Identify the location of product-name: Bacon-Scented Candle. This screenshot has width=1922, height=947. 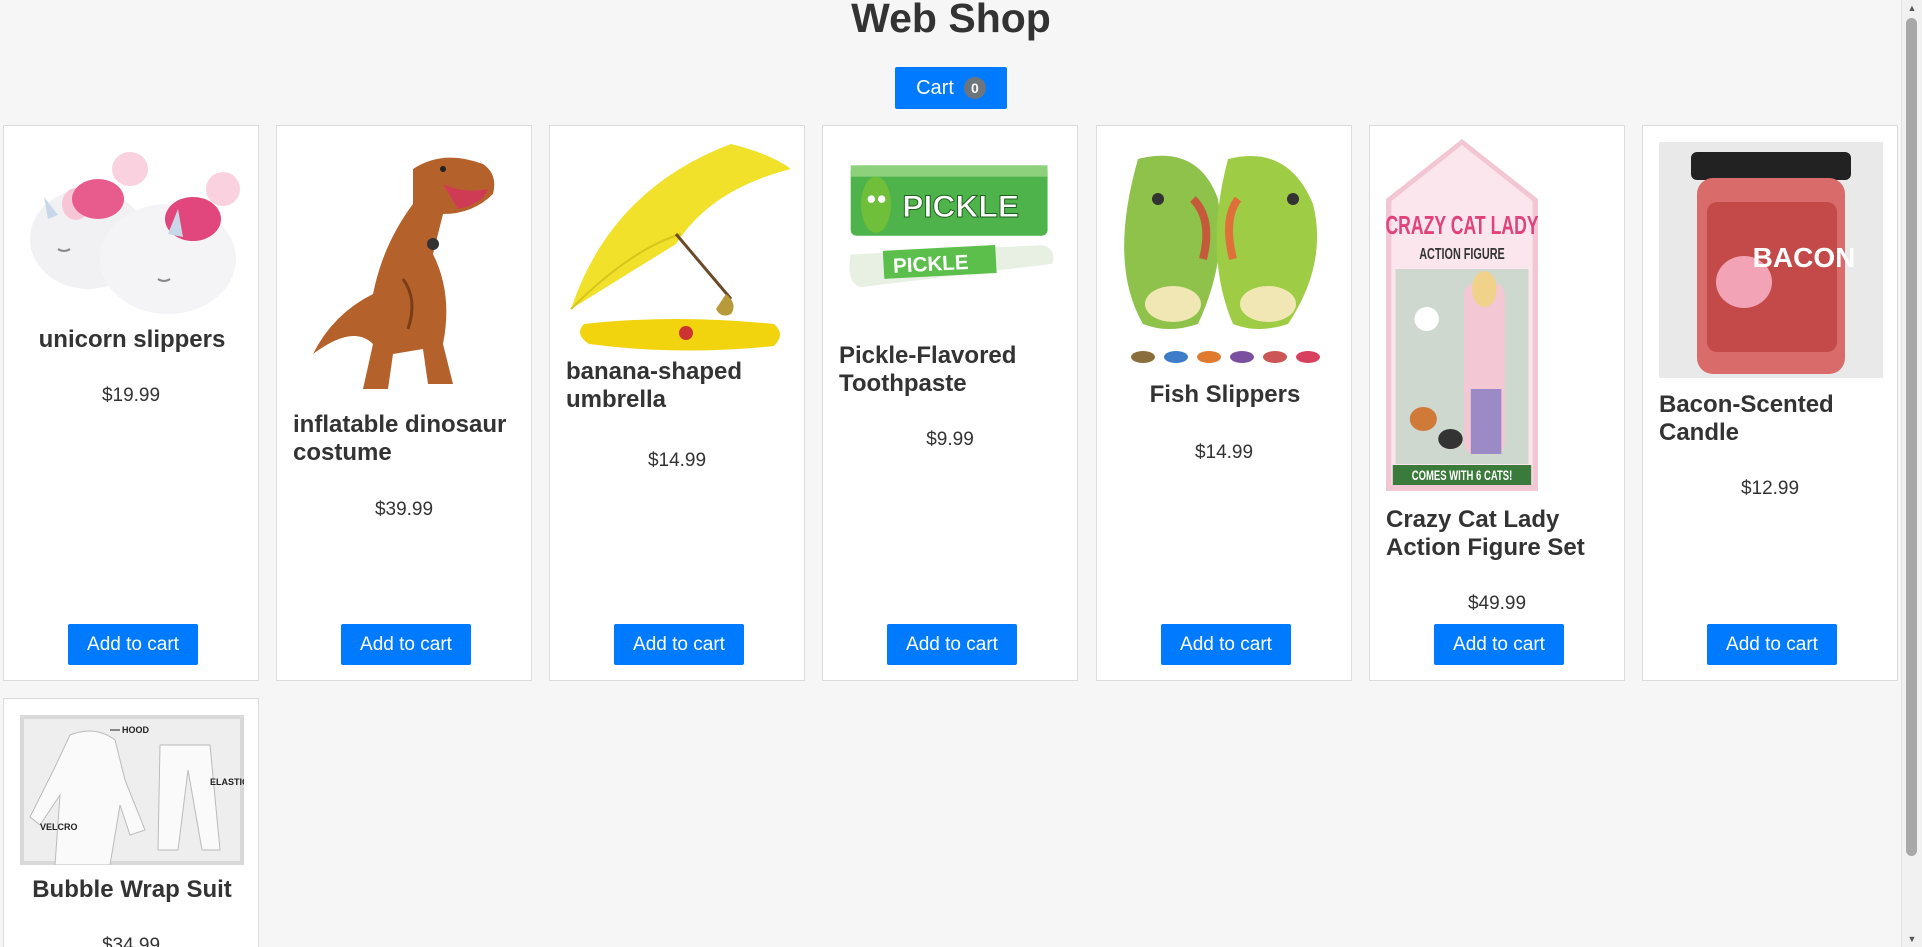
(1746, 418).